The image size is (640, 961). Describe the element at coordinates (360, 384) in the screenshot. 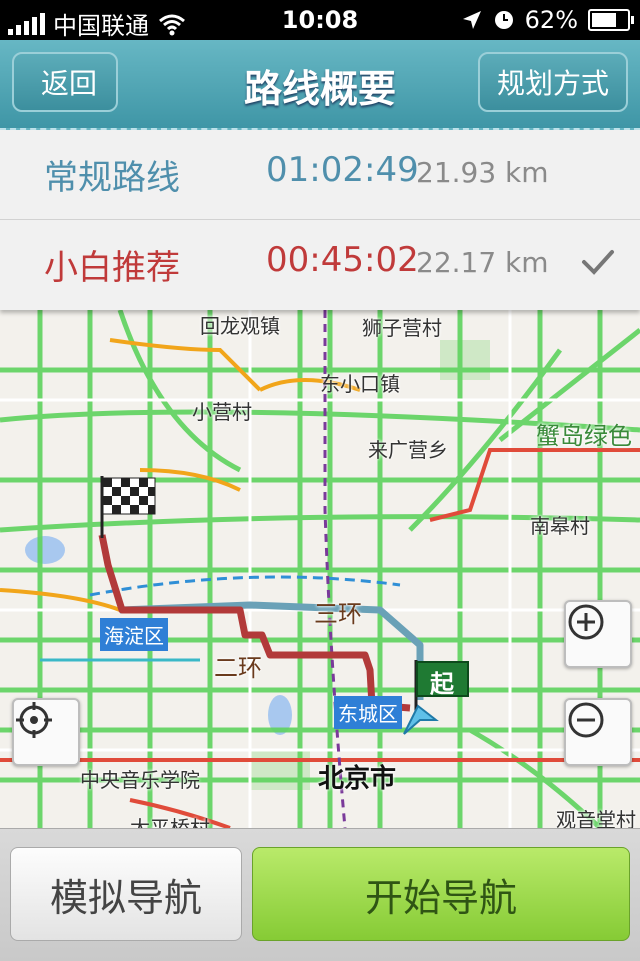

I see `map-label: 东小口镇` at that location.